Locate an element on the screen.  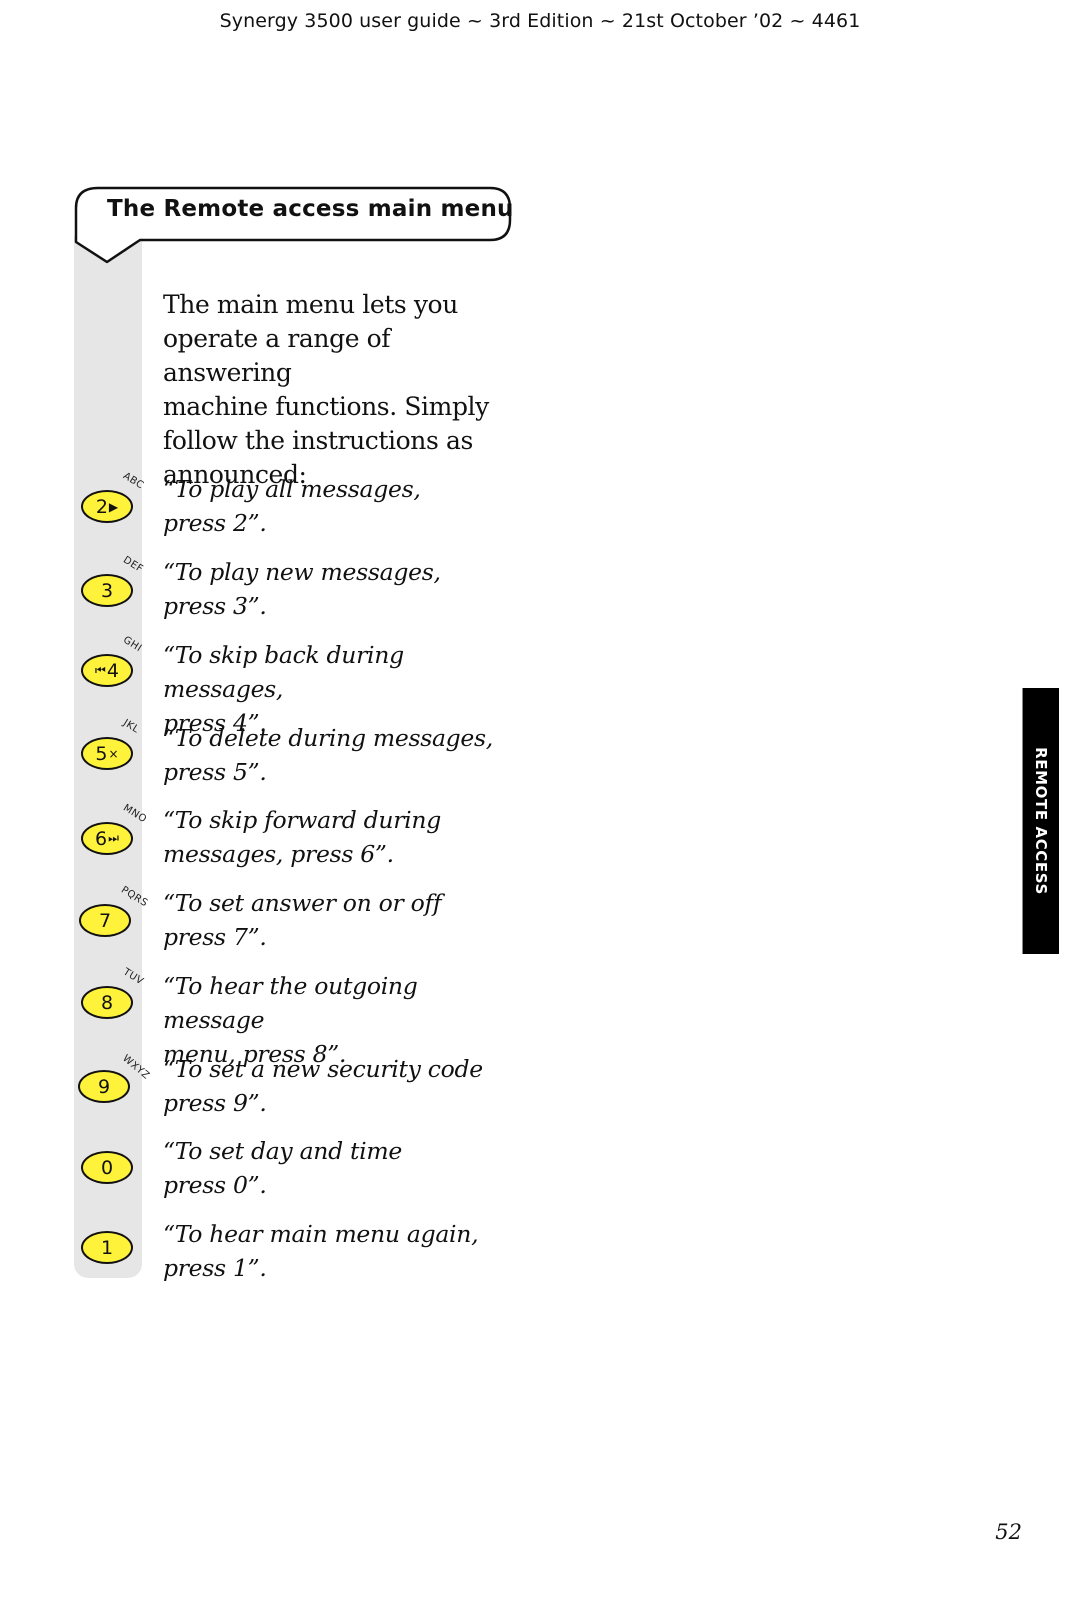
option-line: press 3”. is located at coordinates (215, 606).